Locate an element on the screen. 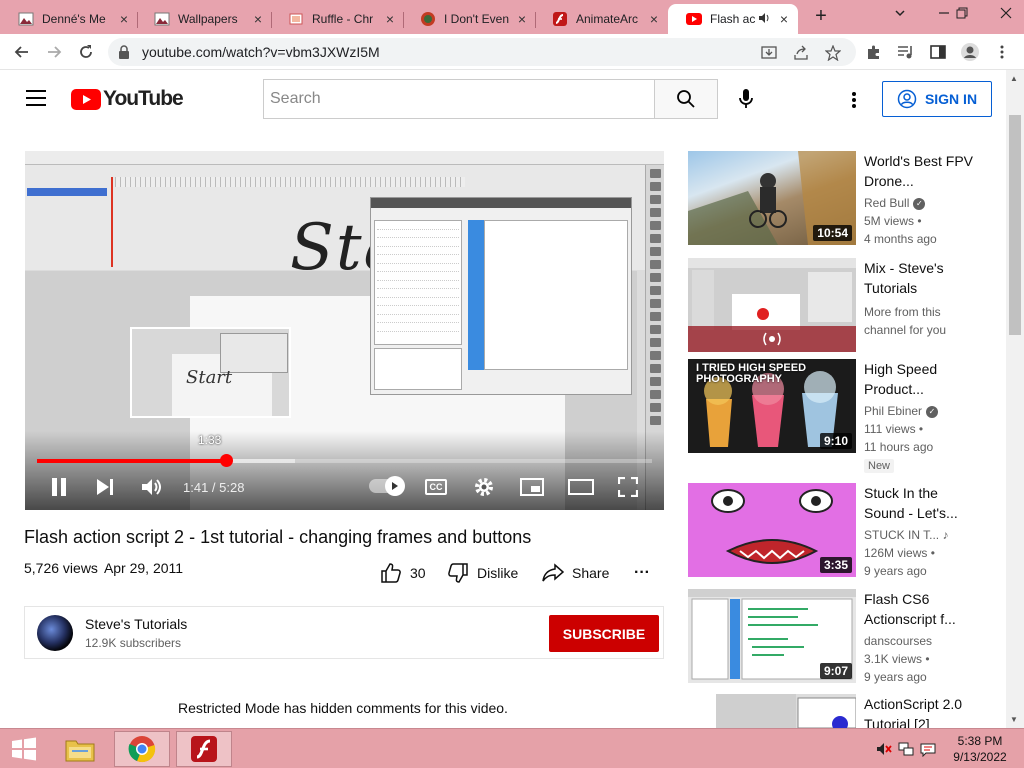 Image resolution: width=1024 pixels, height=768 pixels. new-tab-button: + is located at coordinates (821, 17).